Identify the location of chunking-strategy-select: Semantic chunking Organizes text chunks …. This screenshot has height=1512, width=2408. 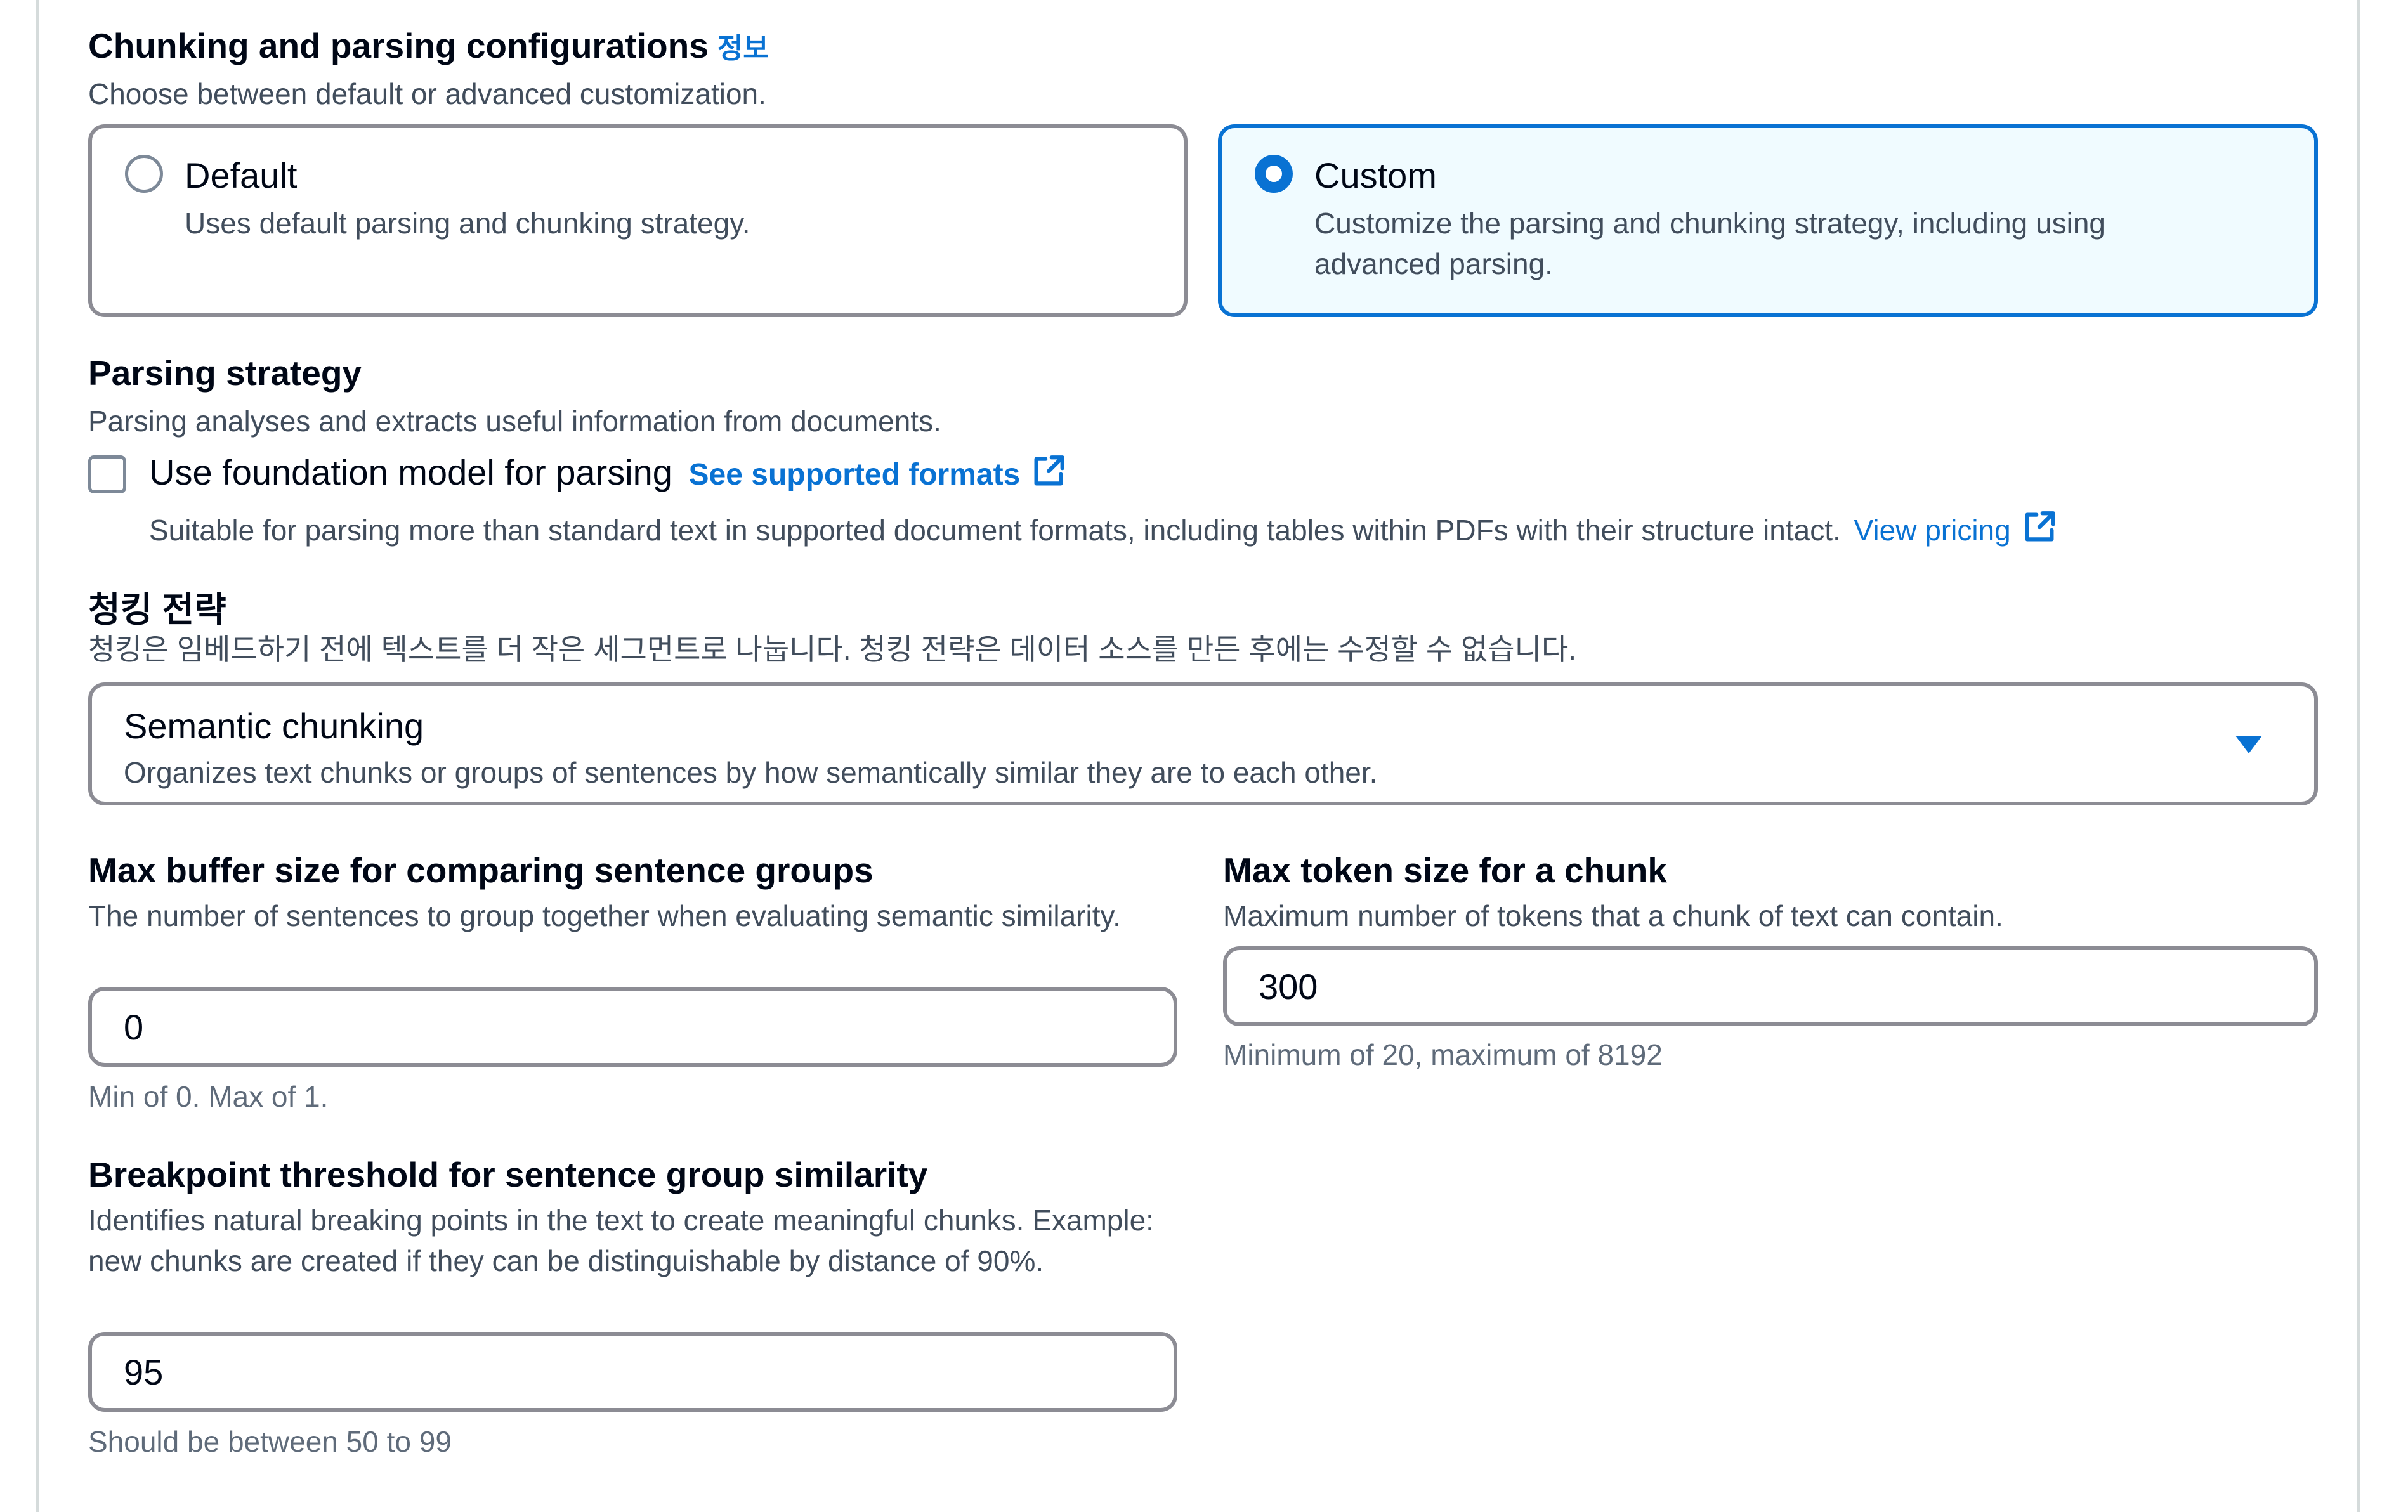
(1203, 744).